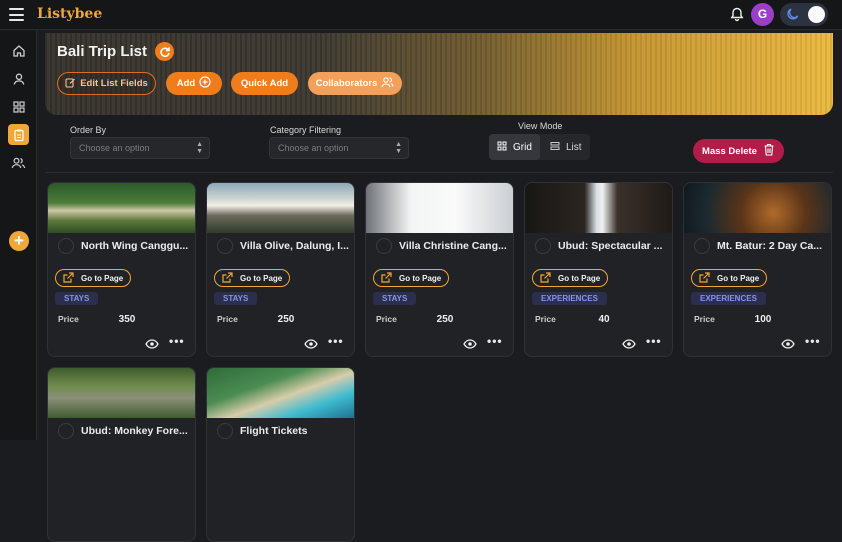 This screenshot has width=842, height=542. Describe the element at coordinates (555, 147) in the screenshot. I see `list-icon` at that location.